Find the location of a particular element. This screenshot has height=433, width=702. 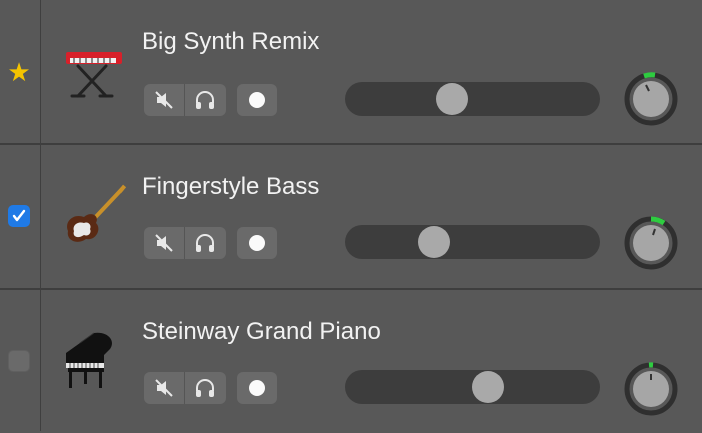

favorite-star-icon: ★ is located at coordinates (19, 72).